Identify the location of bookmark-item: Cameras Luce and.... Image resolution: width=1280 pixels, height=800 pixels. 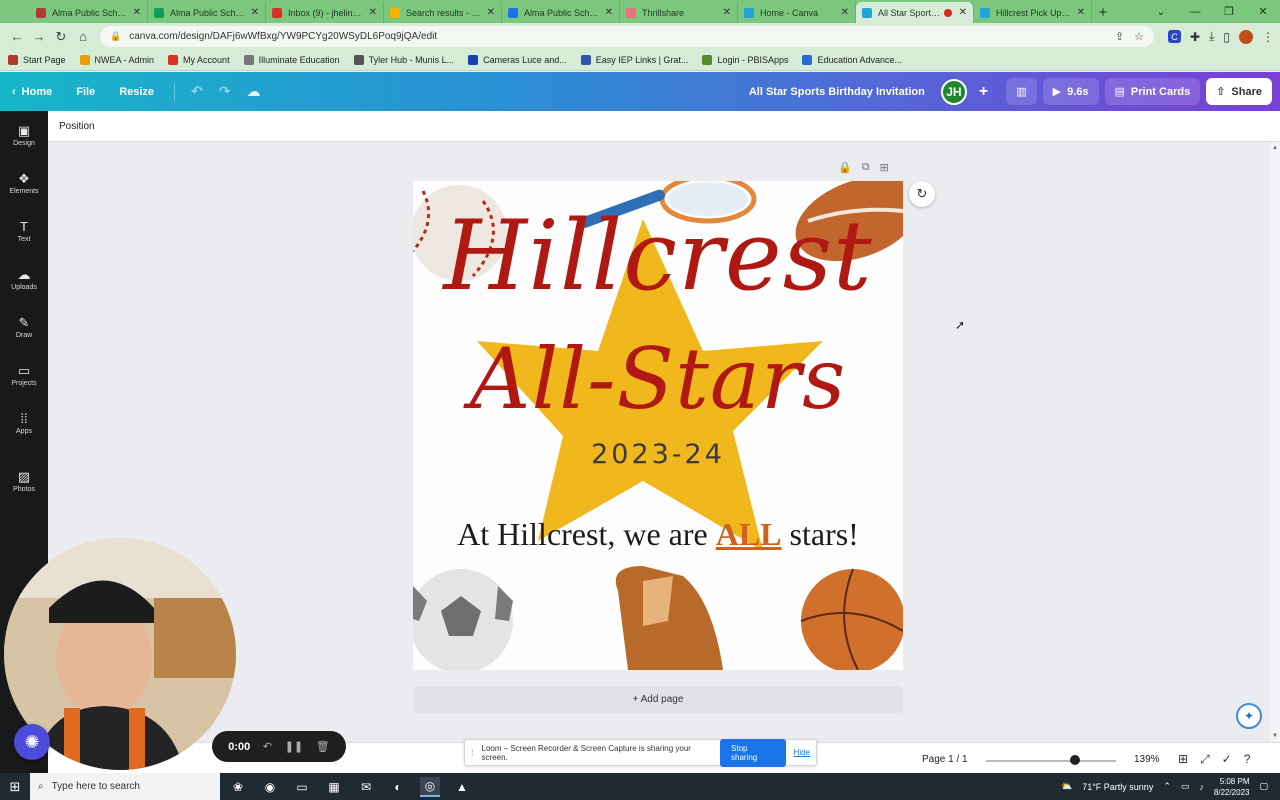
(517, 60).